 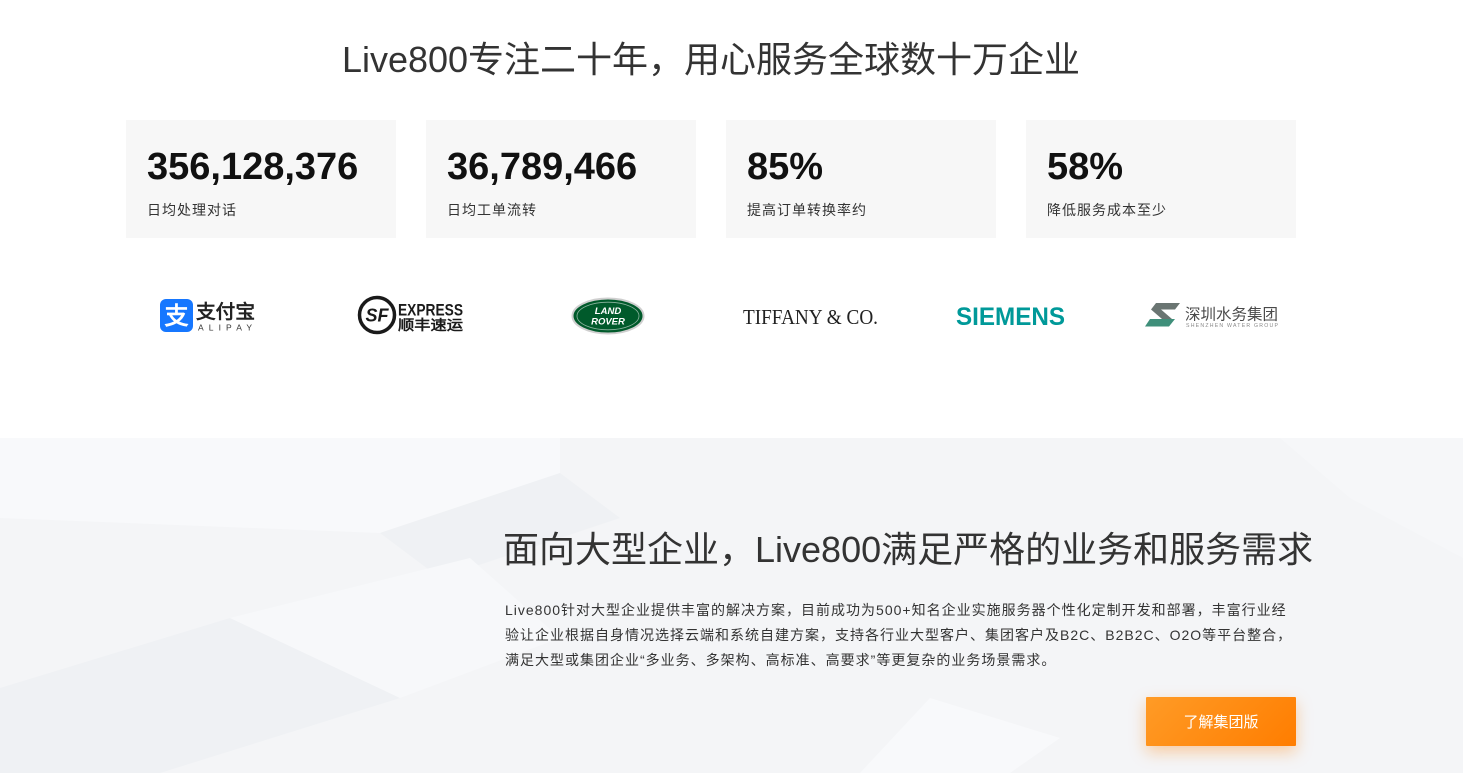 I want to click on alipay-logo: 支 支付宝 ALIPAY, so click(x=207, y=316).